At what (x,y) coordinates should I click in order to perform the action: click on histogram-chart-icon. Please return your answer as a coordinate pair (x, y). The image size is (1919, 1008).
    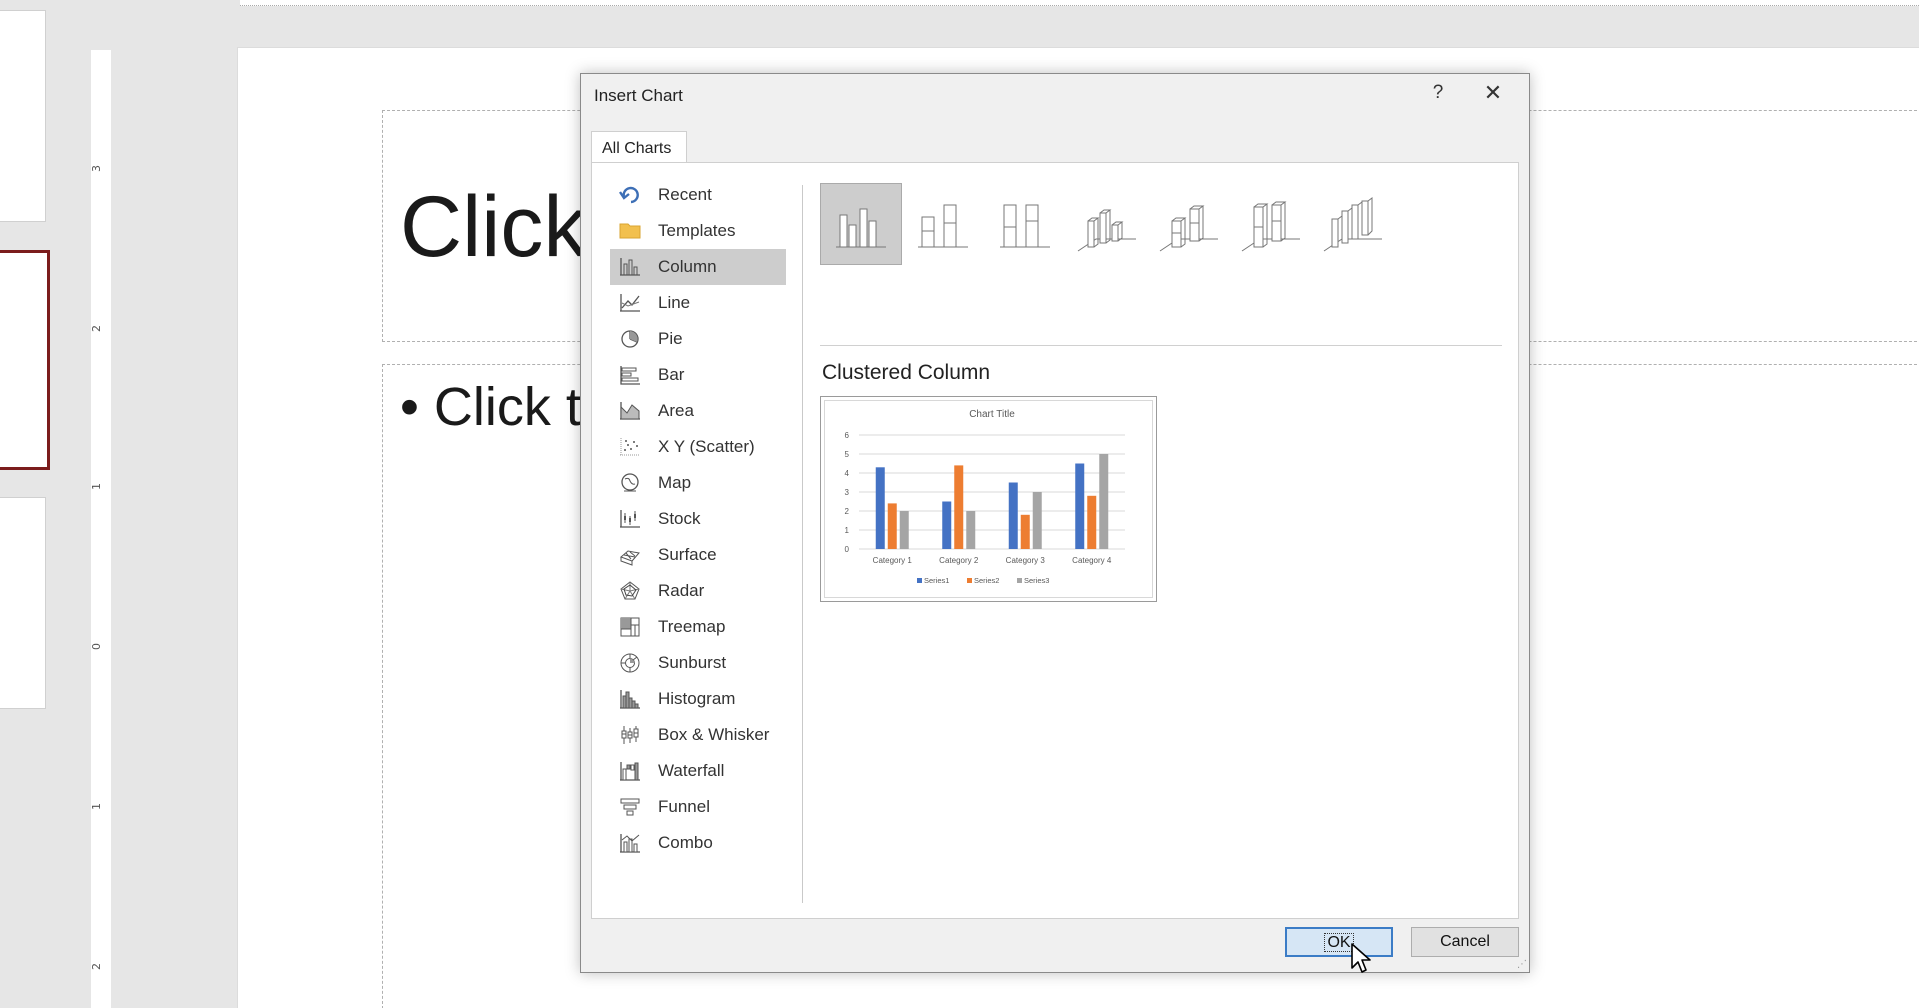
    Looking at the image, I should click on (630, 699).